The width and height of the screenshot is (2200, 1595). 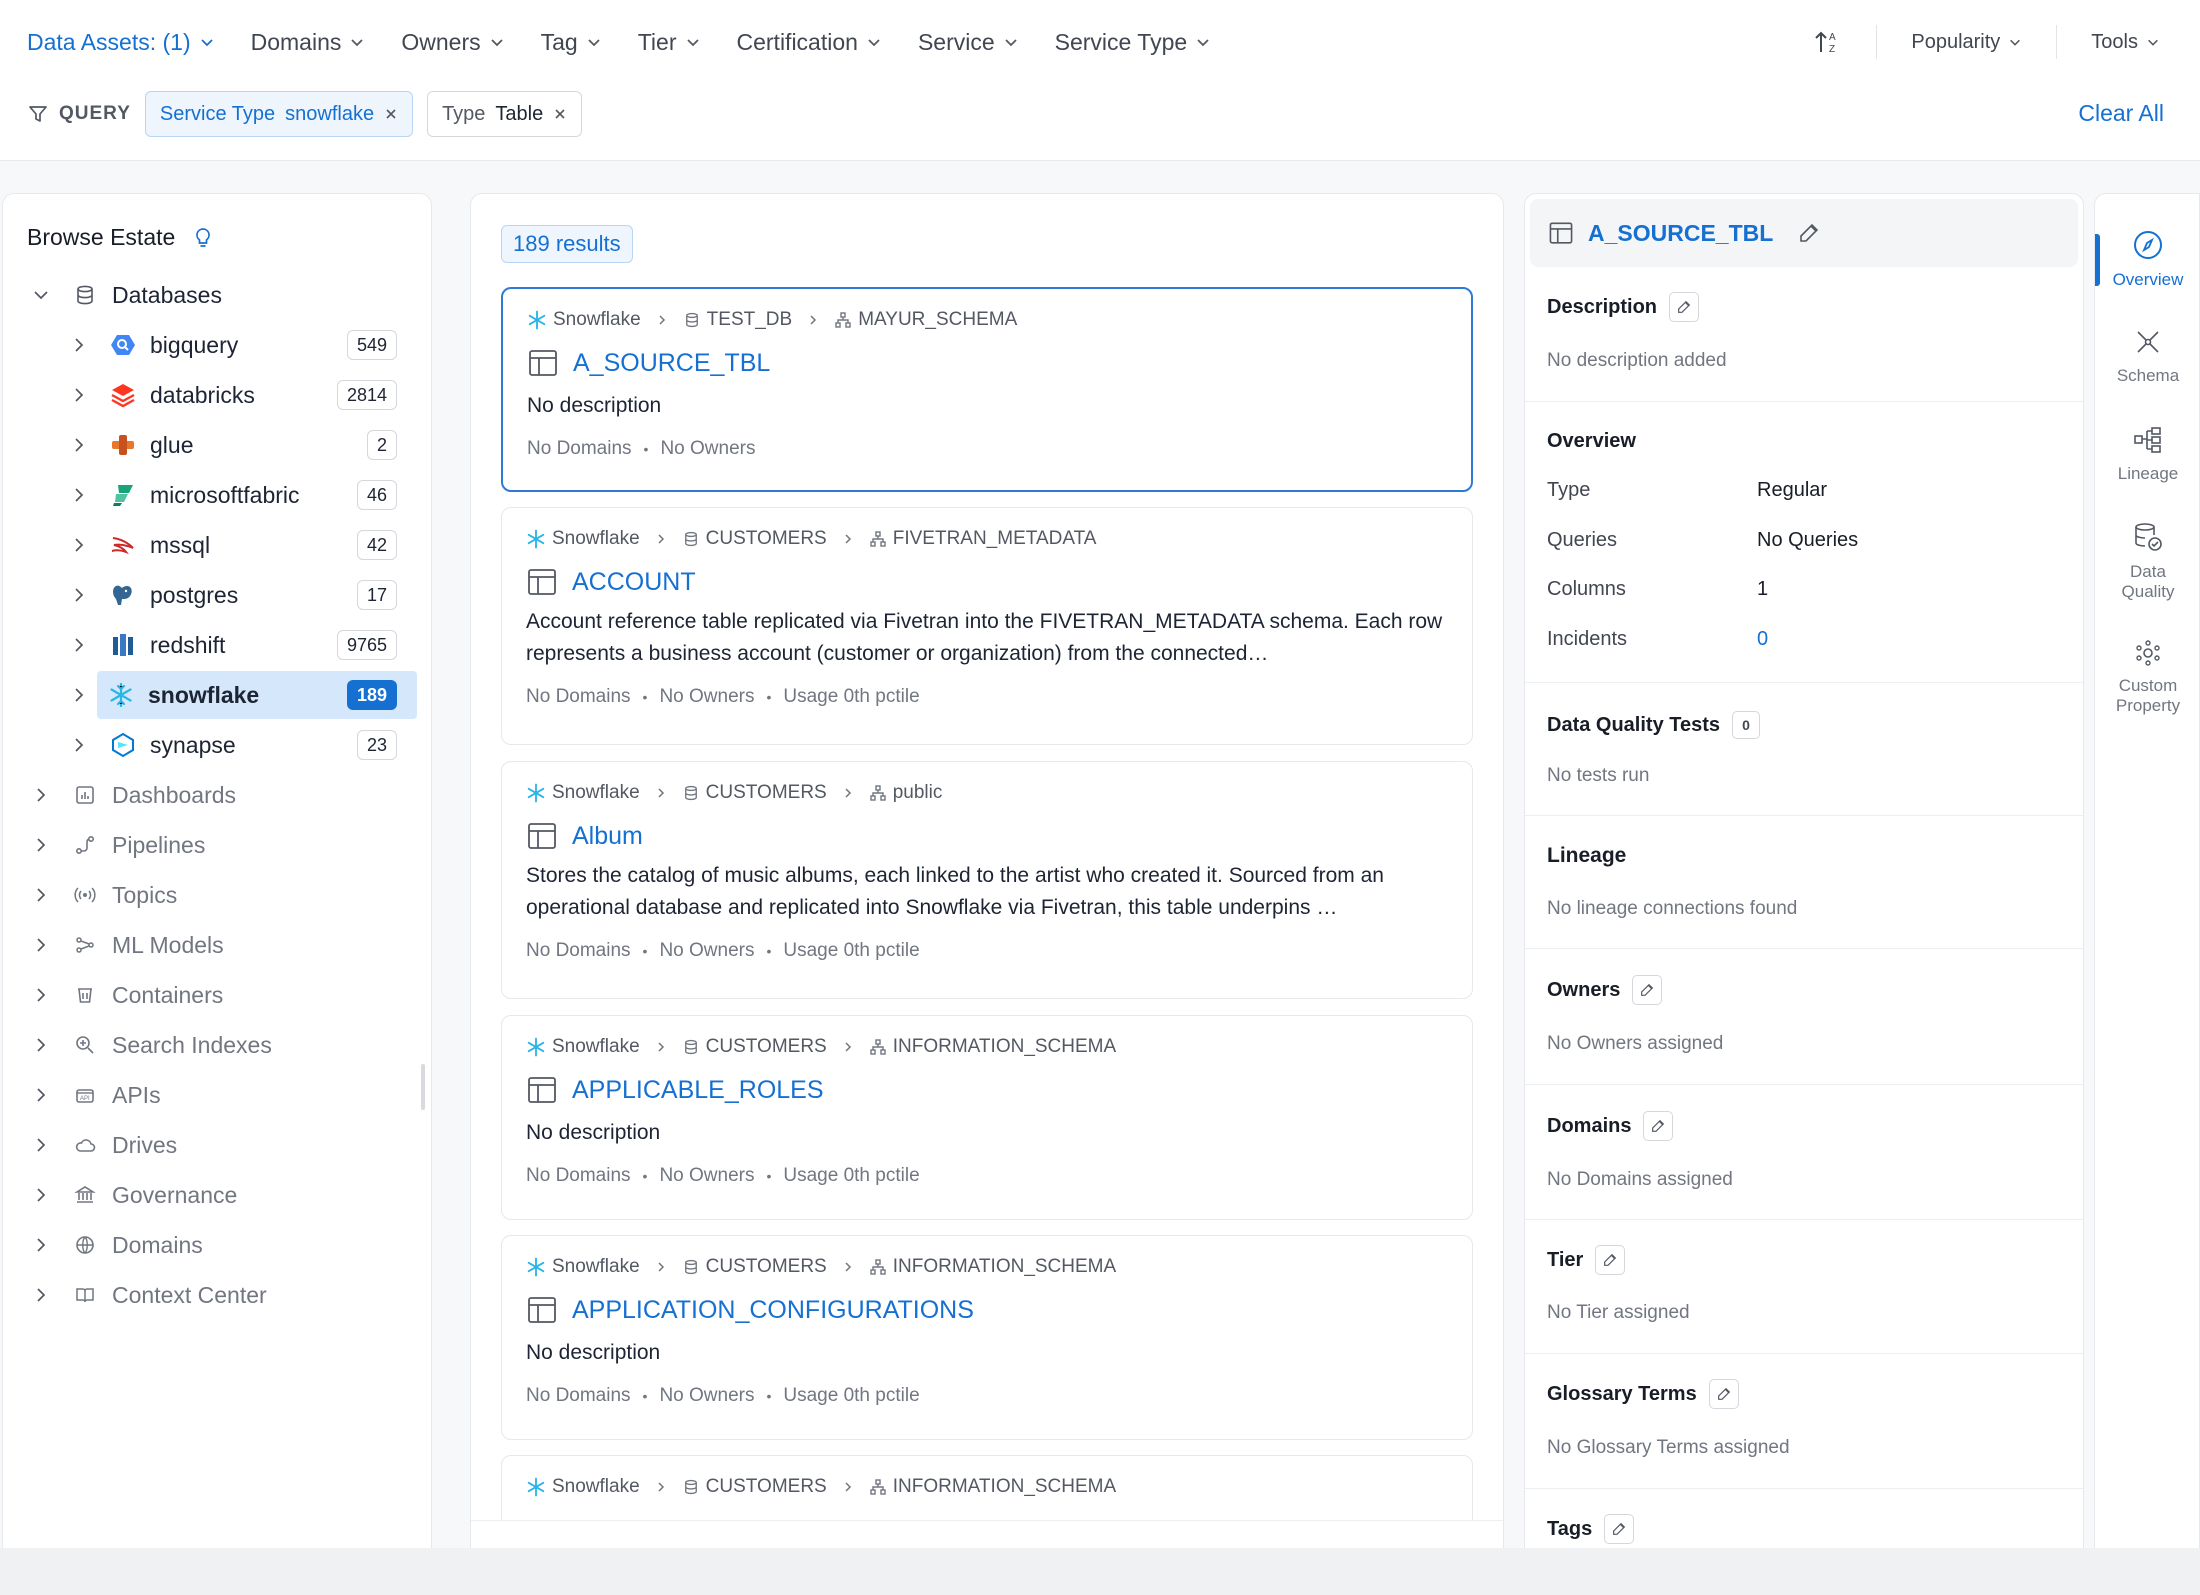 What do you see at coordinates (1610, 1260) in the screenshot?
I see `edit-tier-button` at bounding box center [1610, 1260].